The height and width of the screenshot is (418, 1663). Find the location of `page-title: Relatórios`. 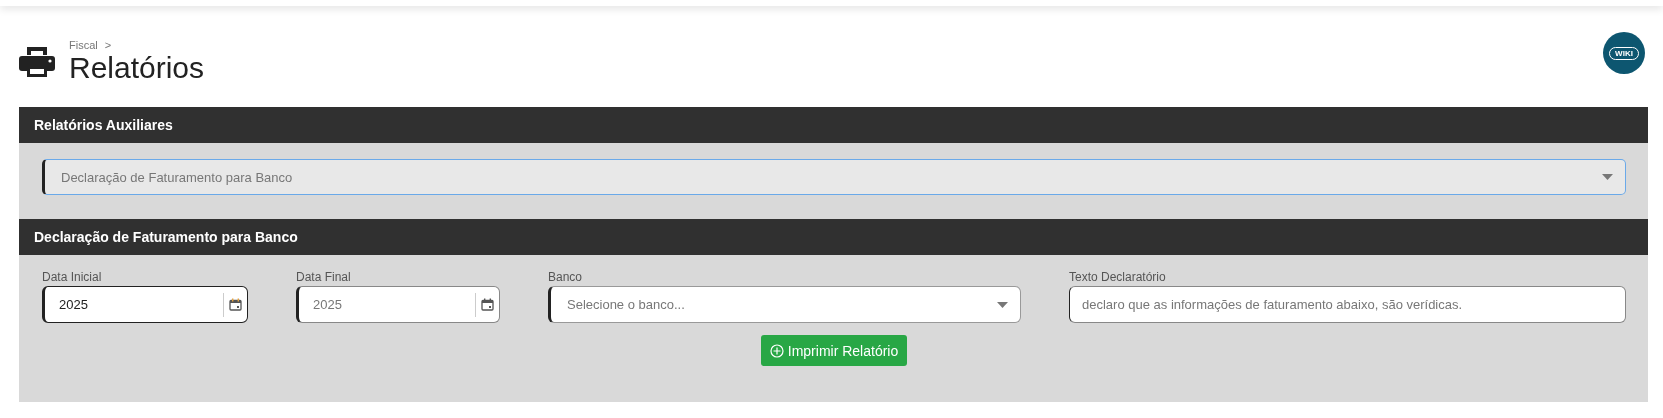

page-title: Relatórios is located at coordinates (137, 68).